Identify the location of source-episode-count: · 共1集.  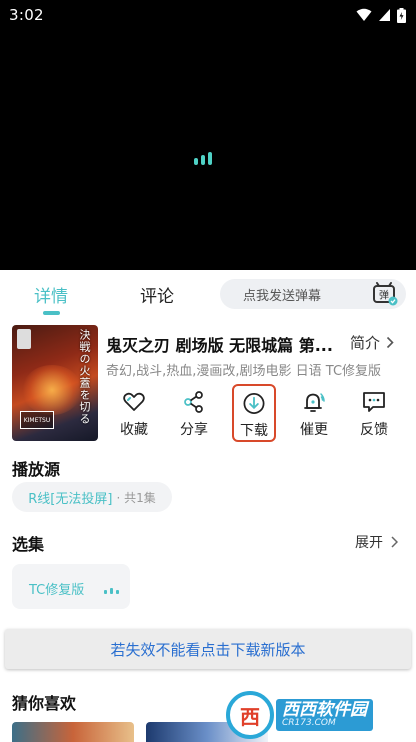
(136, 497).